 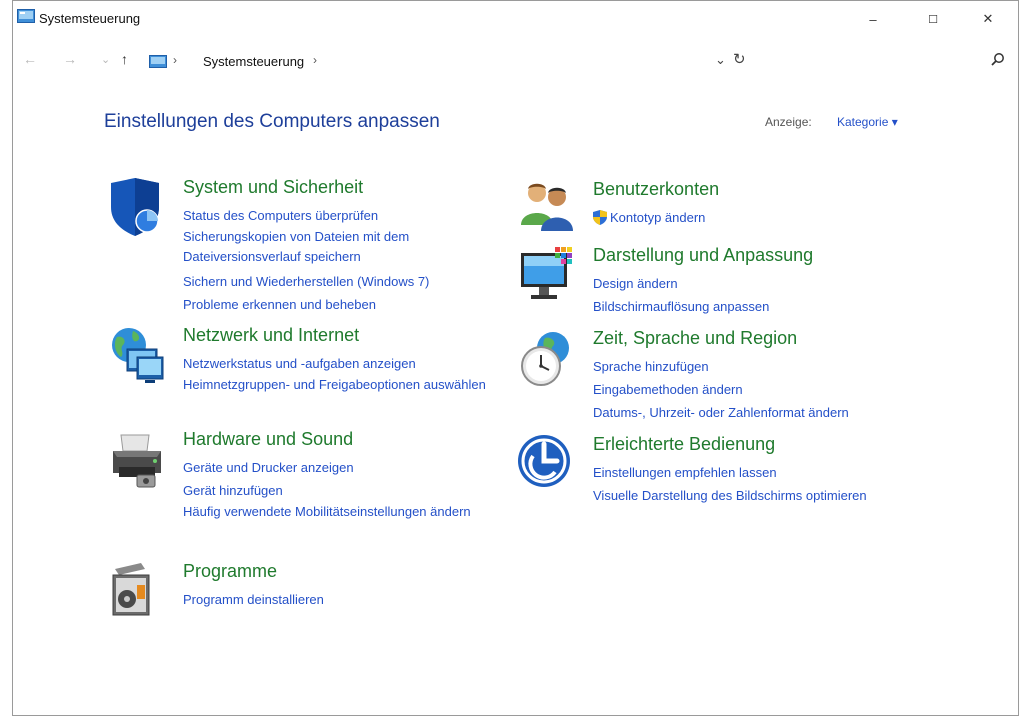 I want to click on breadcrumb-control-panel: Systemsteuerung, so click(x=253, y=61).